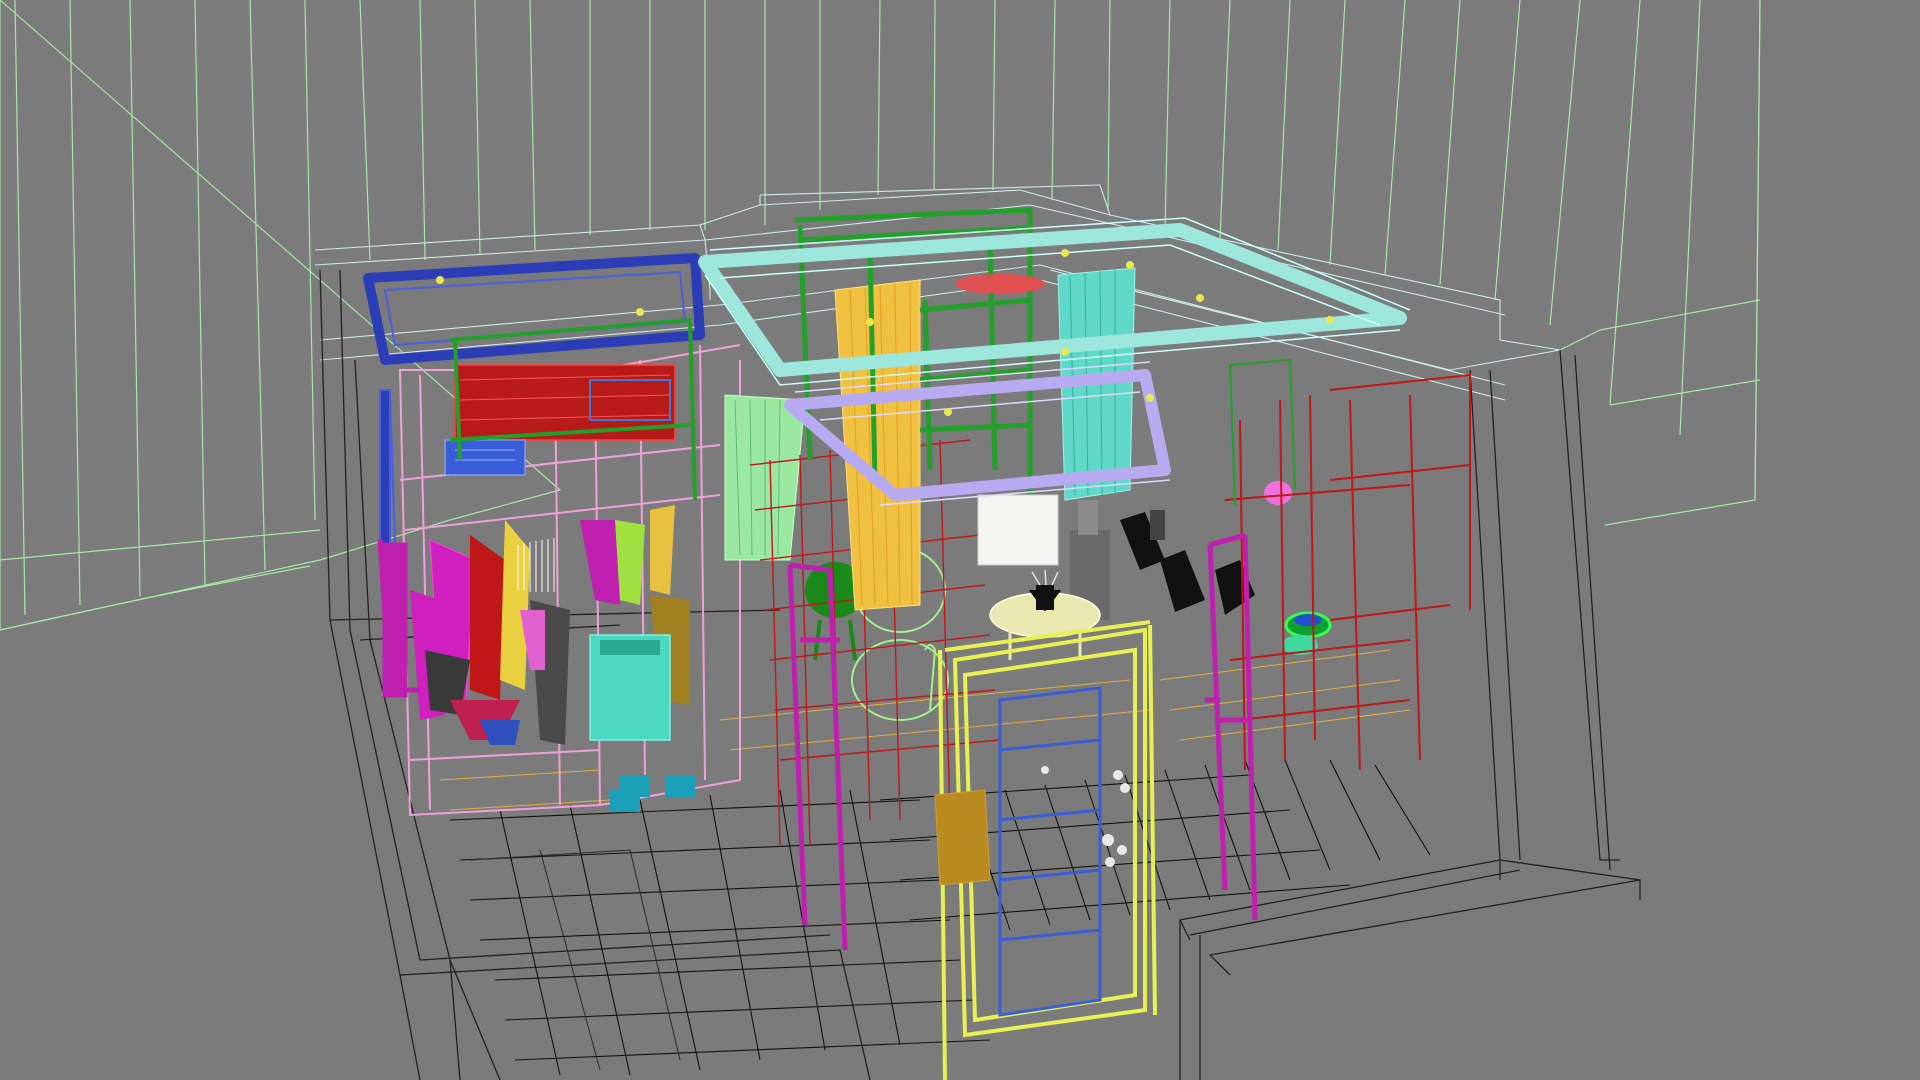 Image resolution: width=1920 pixels, height=1080 pixels. What do you see at coordinates (1278, 493) in the screenshot?
I see `pink-lamp` at bounding box center [1278, 493].